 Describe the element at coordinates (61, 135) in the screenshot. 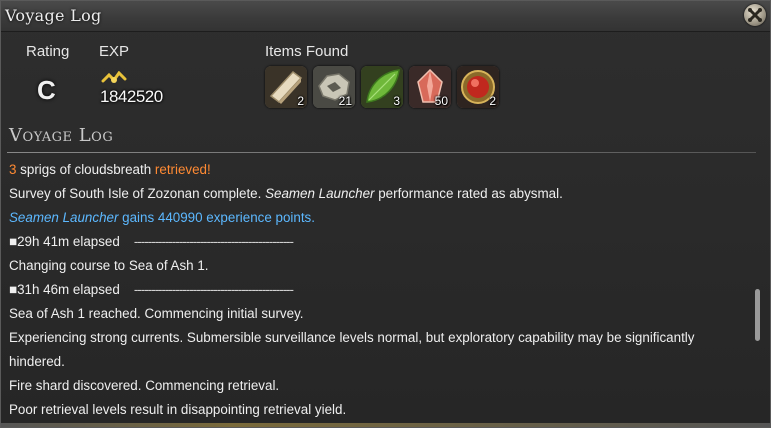

I see `voyage-log-section-title: Voyage Log` at that location.